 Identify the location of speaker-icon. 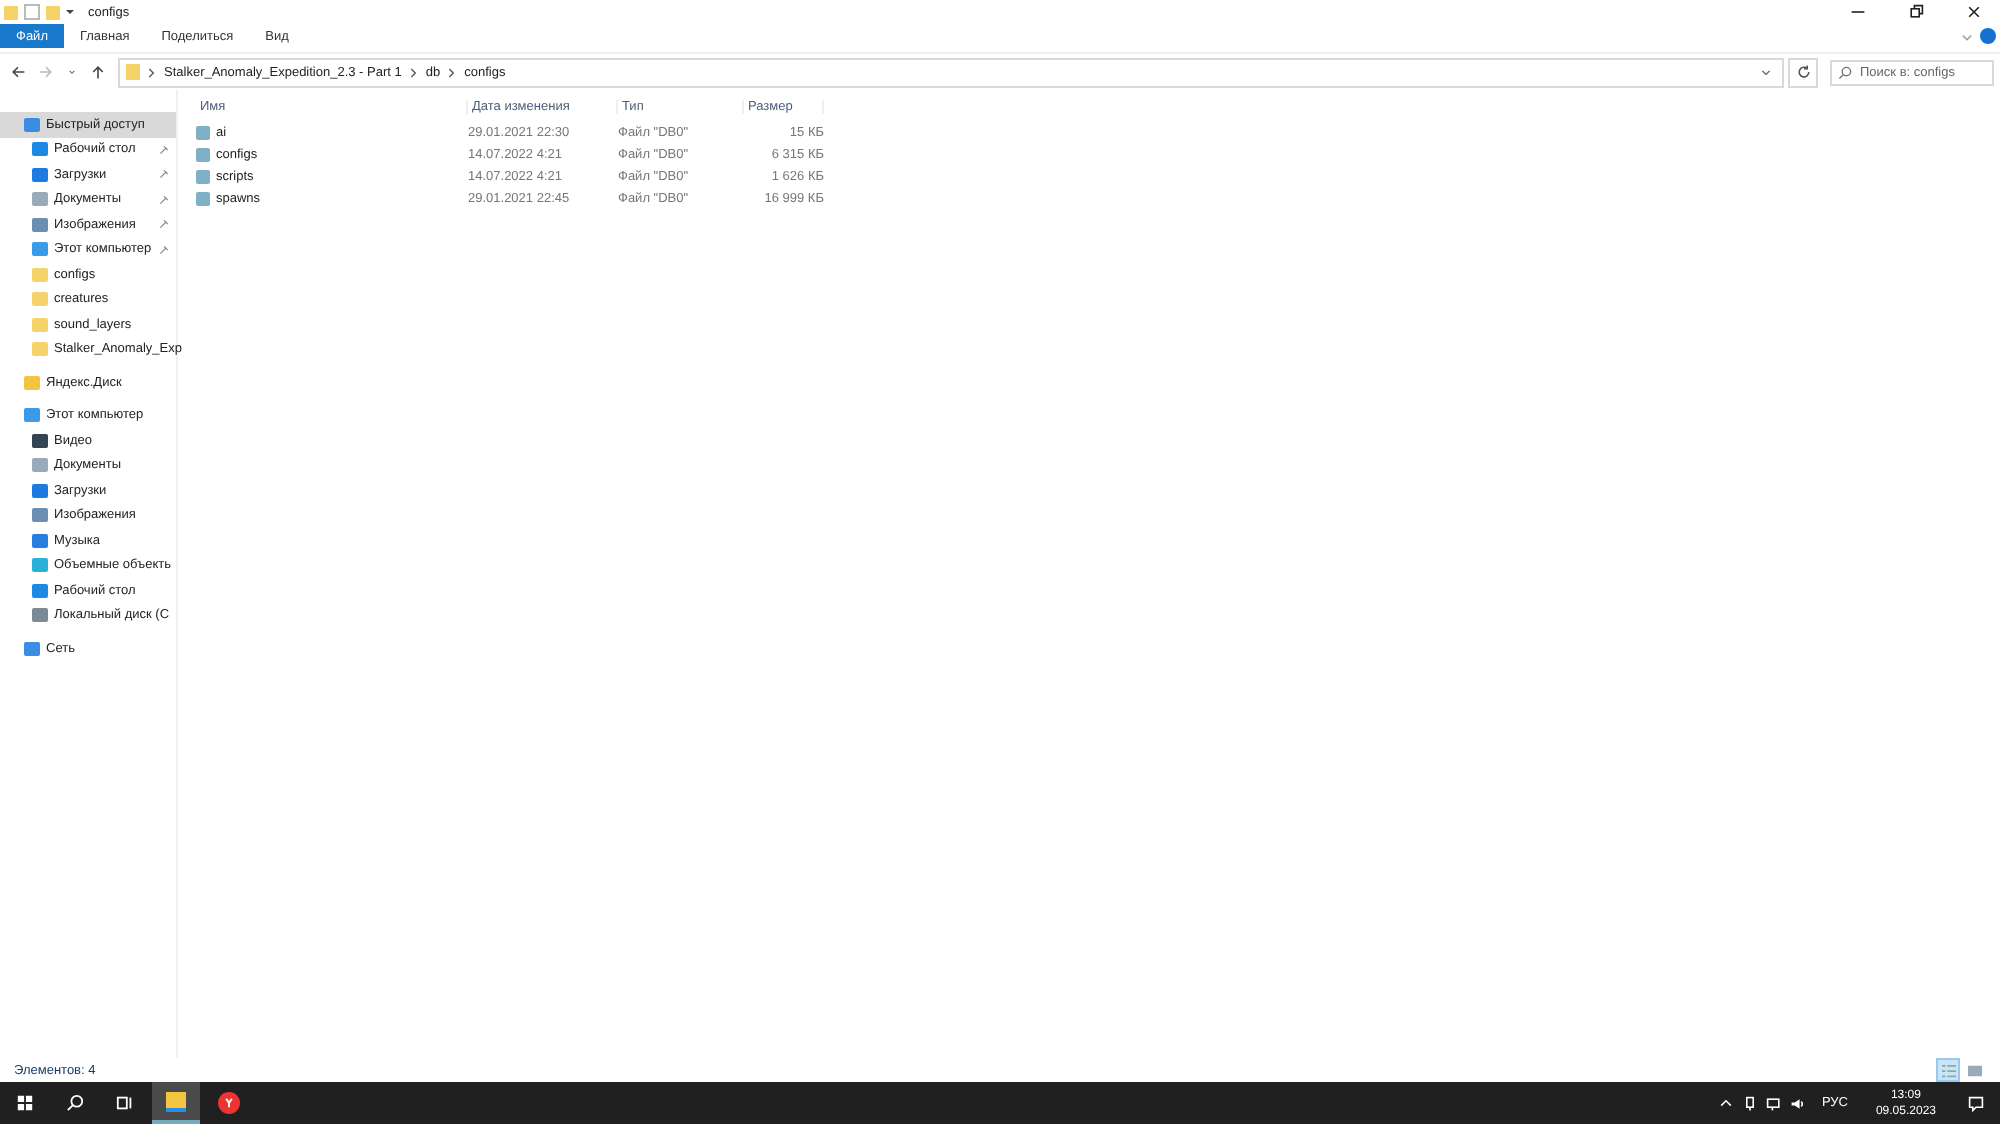
(1797, 1103).